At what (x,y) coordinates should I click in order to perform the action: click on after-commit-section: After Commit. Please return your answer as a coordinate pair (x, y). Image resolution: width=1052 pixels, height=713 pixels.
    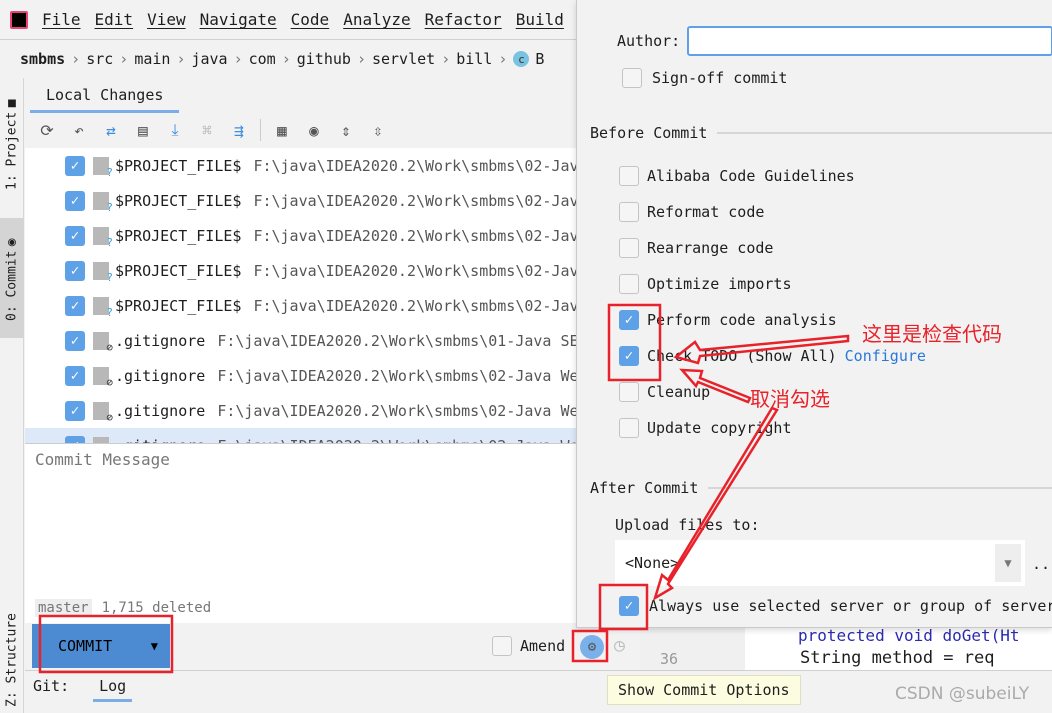
    Looking at the image, I should click on (821, 488).